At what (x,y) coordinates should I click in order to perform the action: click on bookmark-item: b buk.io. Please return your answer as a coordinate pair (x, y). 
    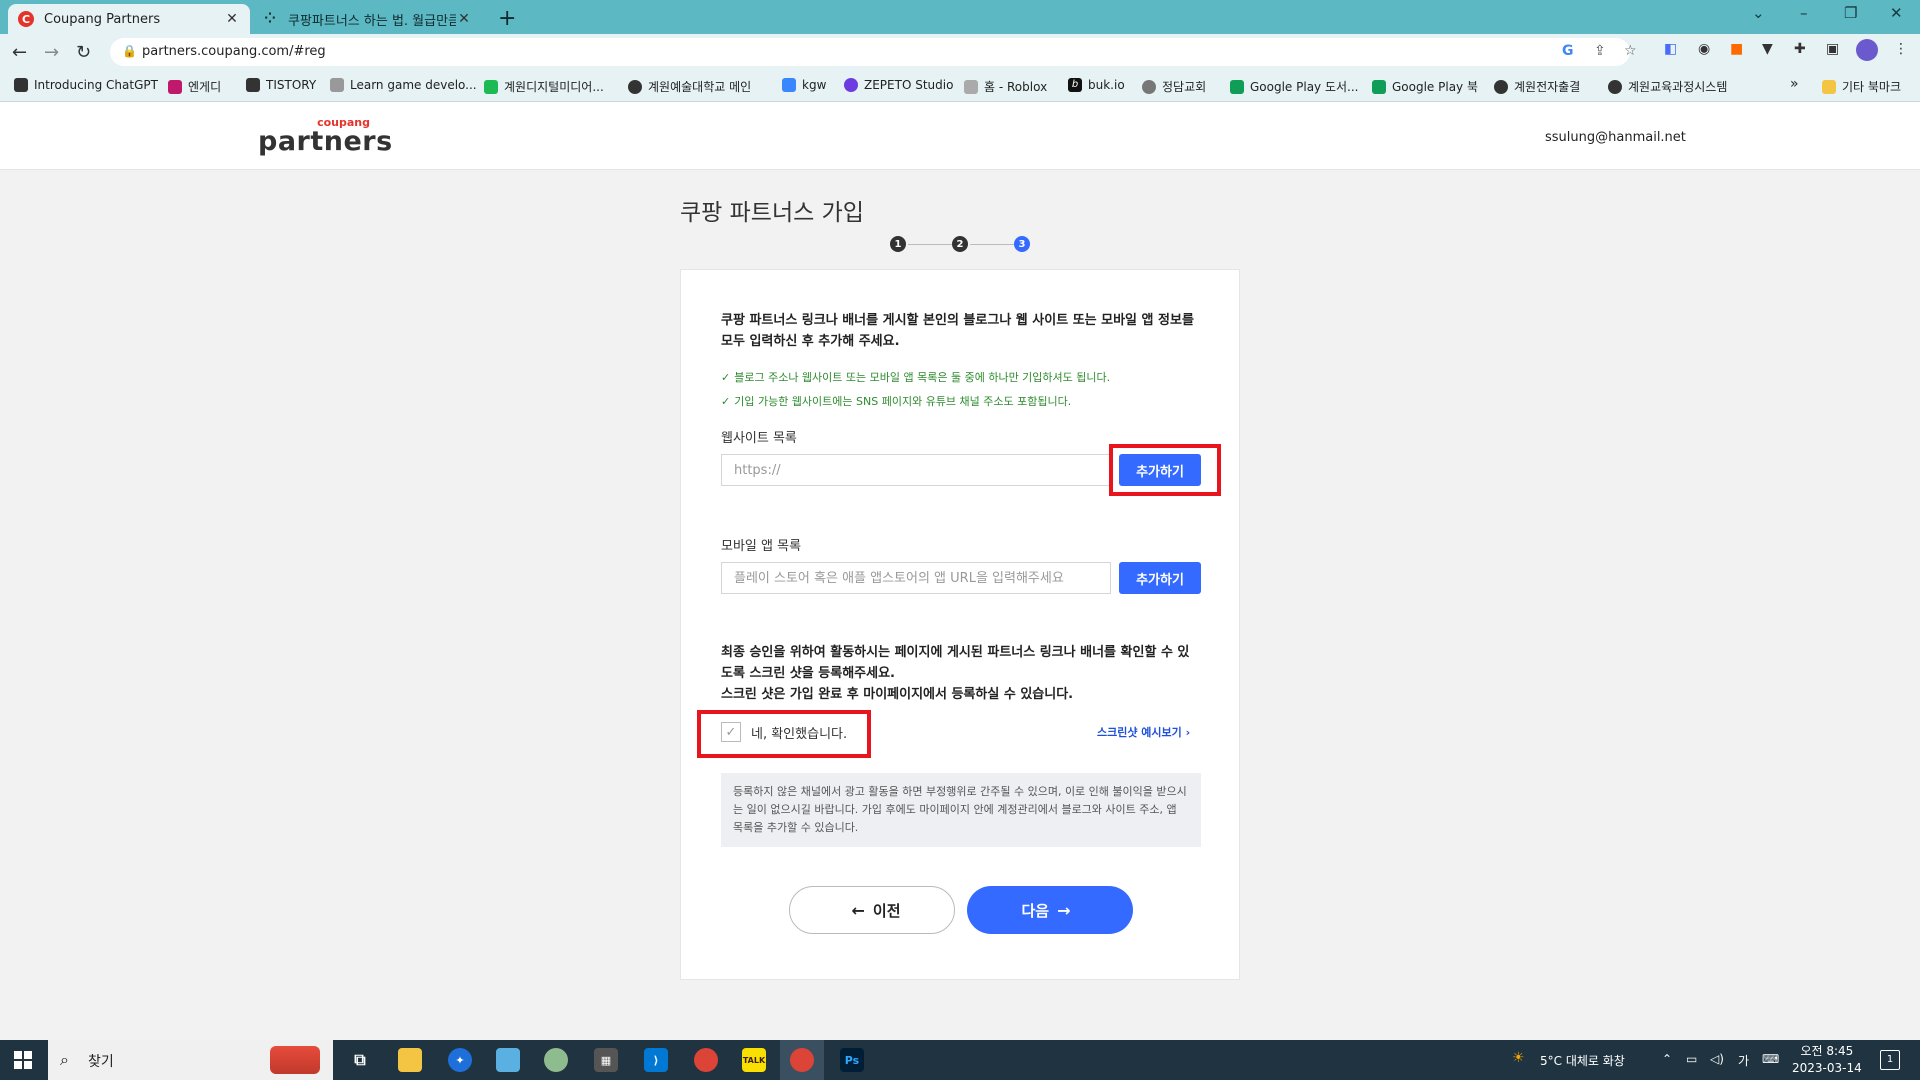
    Looking at the image, I should click on (1096, 85).